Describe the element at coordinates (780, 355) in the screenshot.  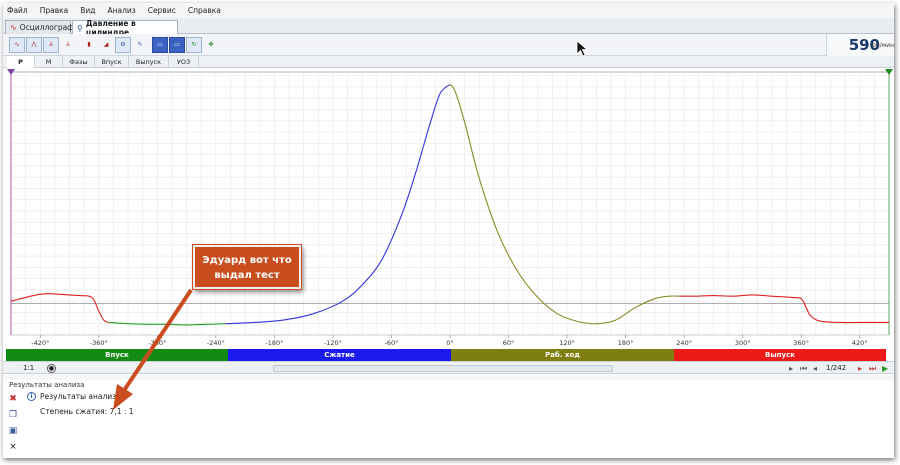
I see `phase-exhaust: Выпуск` at that location.